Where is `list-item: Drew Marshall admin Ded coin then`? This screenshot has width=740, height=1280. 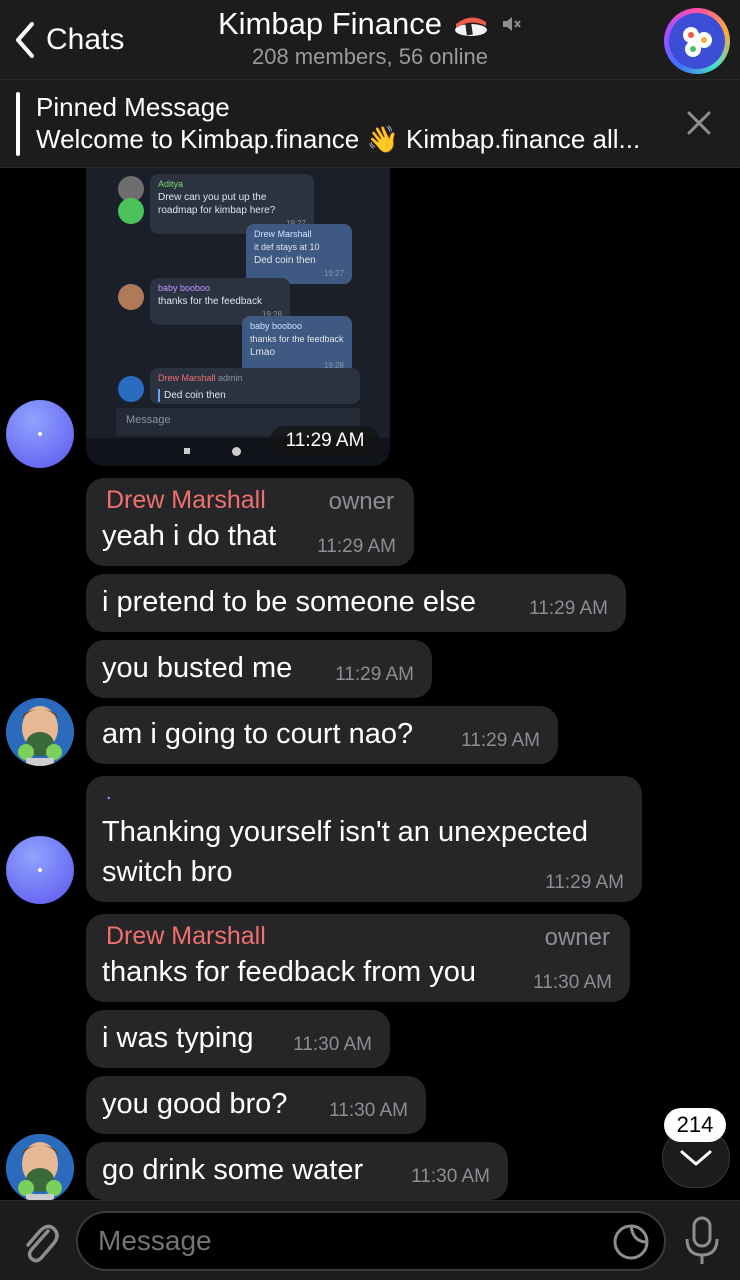 list-item: Drew Marshall admin Ded coin then is located at coordinates (255, 386).